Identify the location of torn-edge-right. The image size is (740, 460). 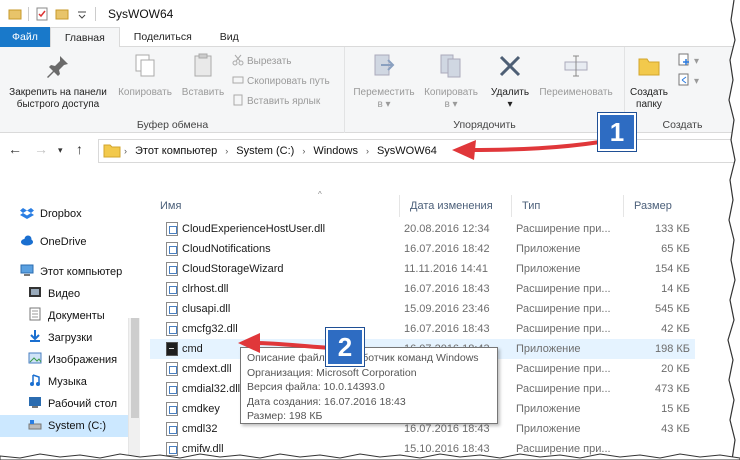
(733, 230).